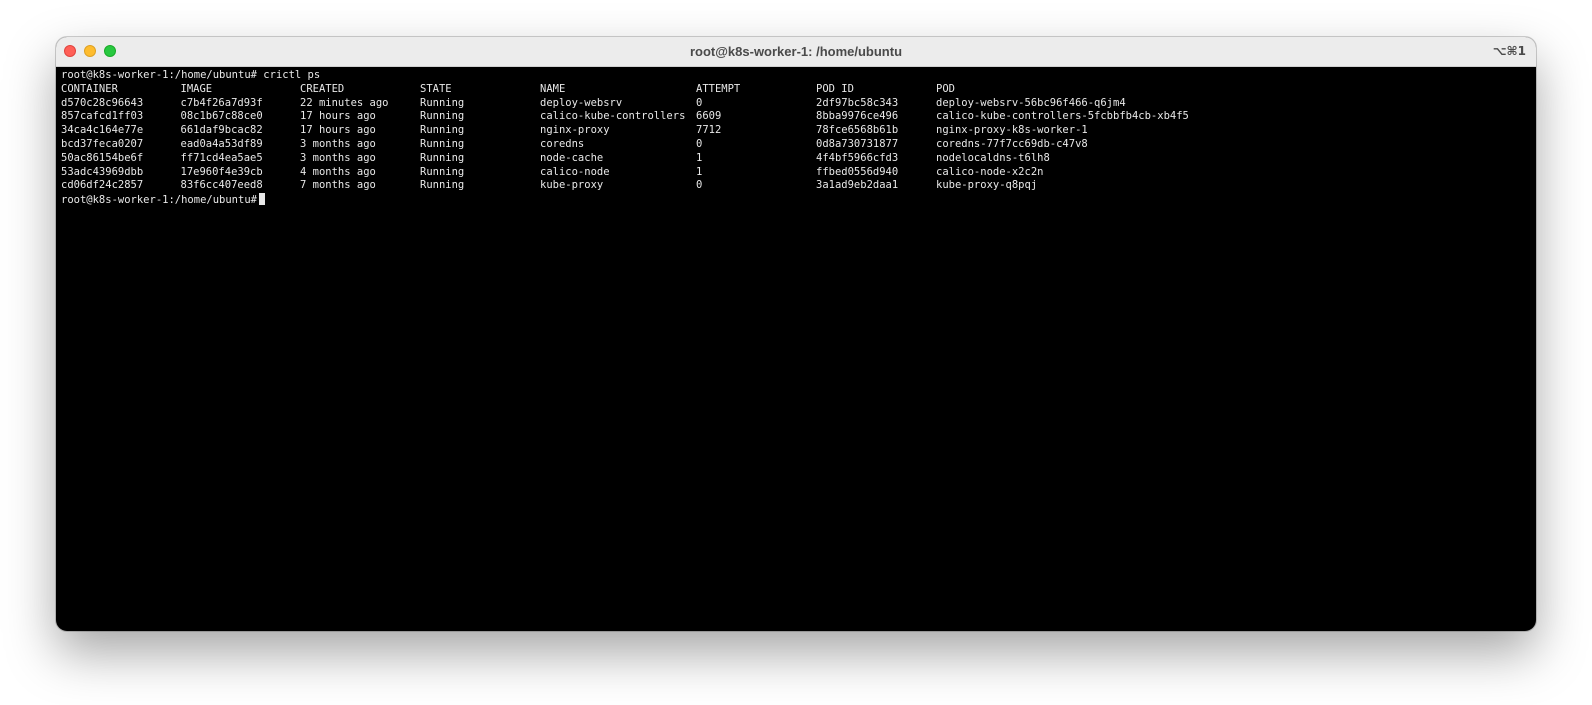 The height and width of the screenshot is (705, 1592). What do you see at coordinates (1031, 102) in the screenshot?
I see `cell-pod: deploy-websrv-56bc96f466-q6jm4` at bounding box center [1031, 102].